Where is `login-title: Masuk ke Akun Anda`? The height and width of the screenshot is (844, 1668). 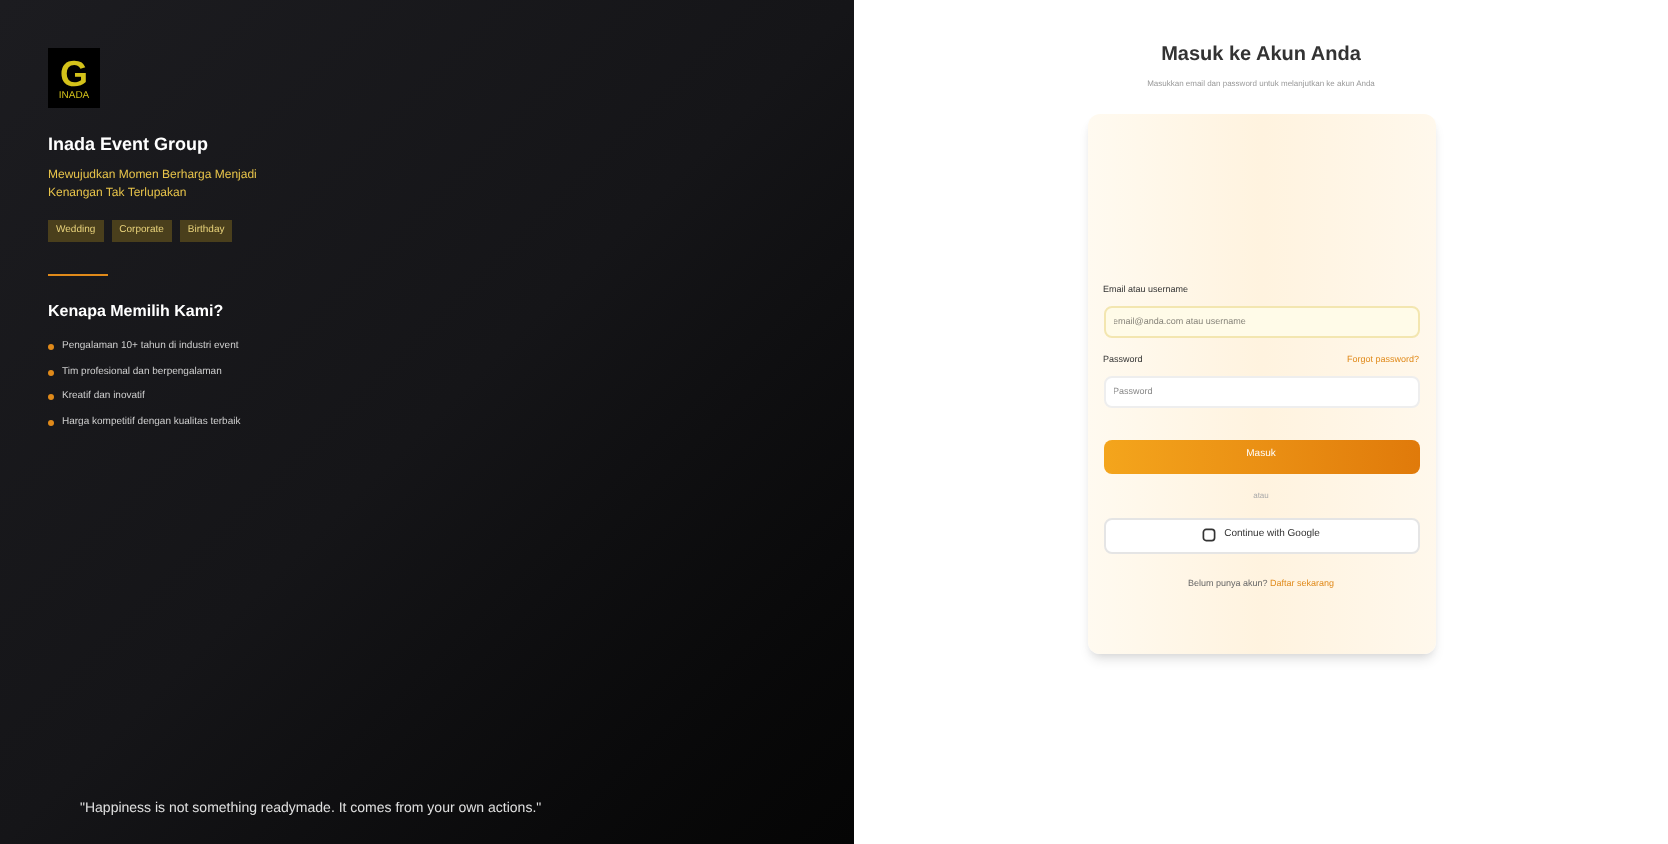
login-title: Masuk ke Akun Anda is located at coordinates (1261, 56).